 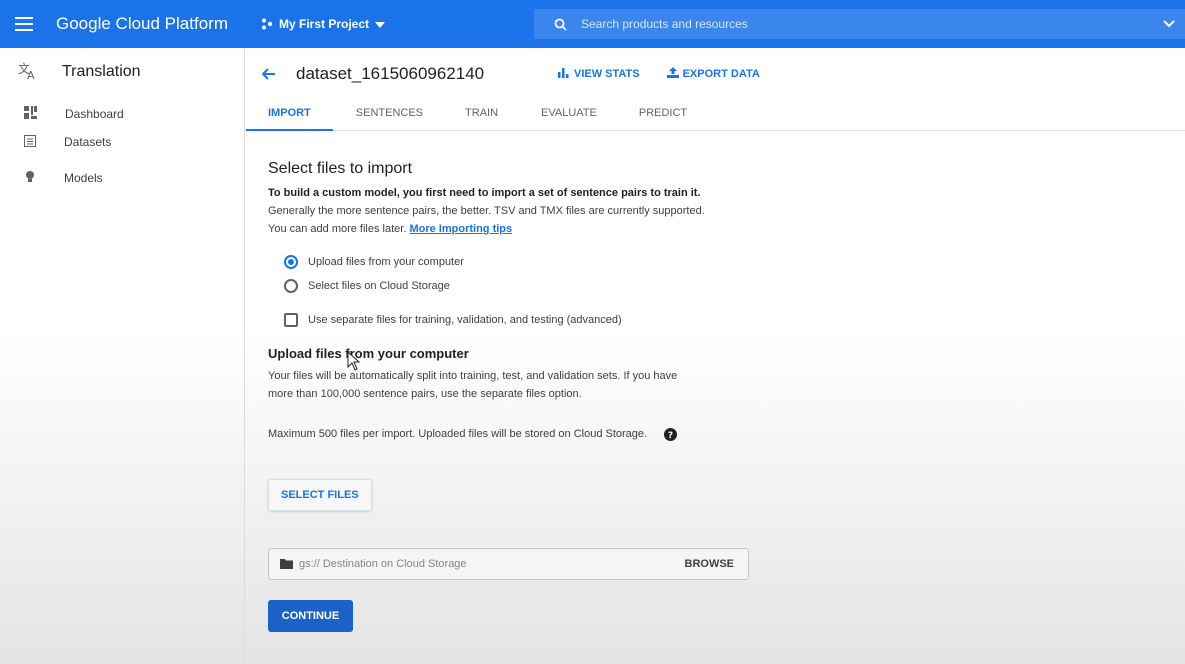 I want to click on project-selector: My First Project, so click(x=396, y=24).